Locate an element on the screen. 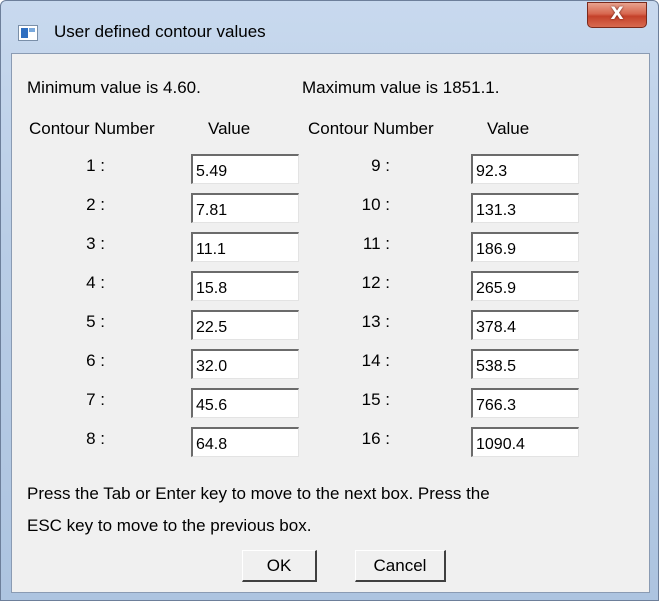 The width and height of the screenshot is (661, 603). header-contour-number-left: Contour Number is located at coordinates (92, 128).